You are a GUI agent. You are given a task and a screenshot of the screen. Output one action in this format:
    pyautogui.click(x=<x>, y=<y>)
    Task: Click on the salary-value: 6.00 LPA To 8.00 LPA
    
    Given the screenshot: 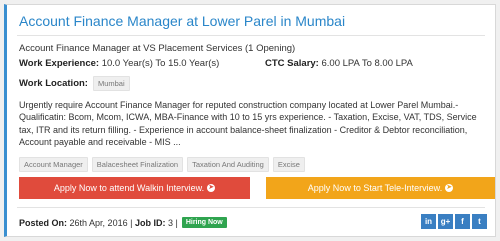 What is the action you would take?
    pyautogui.click(x=367, y=63)
    